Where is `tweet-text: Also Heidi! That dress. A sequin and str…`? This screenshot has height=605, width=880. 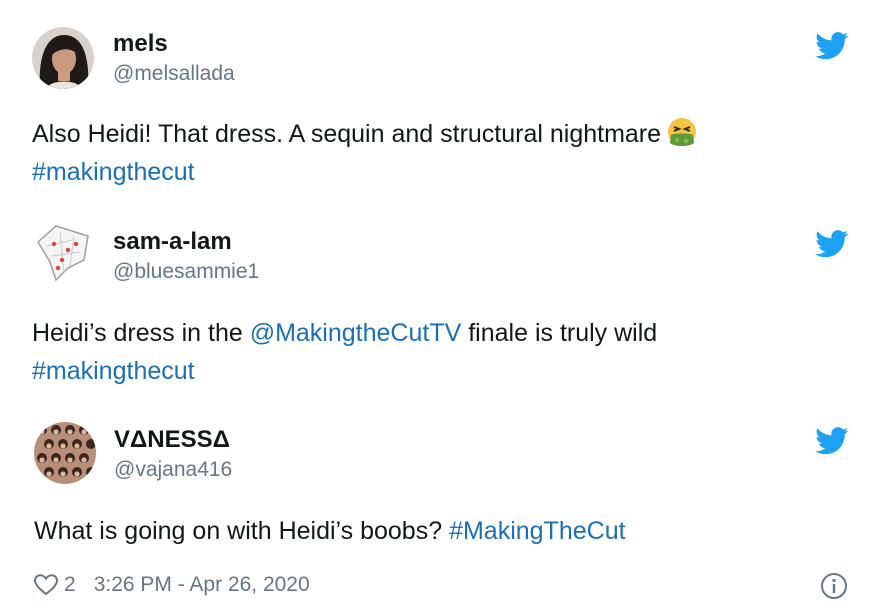 tweet-text: Also Heidi! That dress. A sequin and str… is located at coordinates (364, 153).